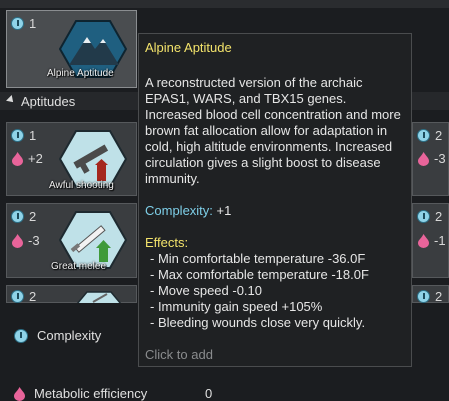 This screenshot has width=449, height=401. Describe the element at coordinates (206, 290) in the screenshot. I see `effect-item: - Move speed -0.10` at that location.